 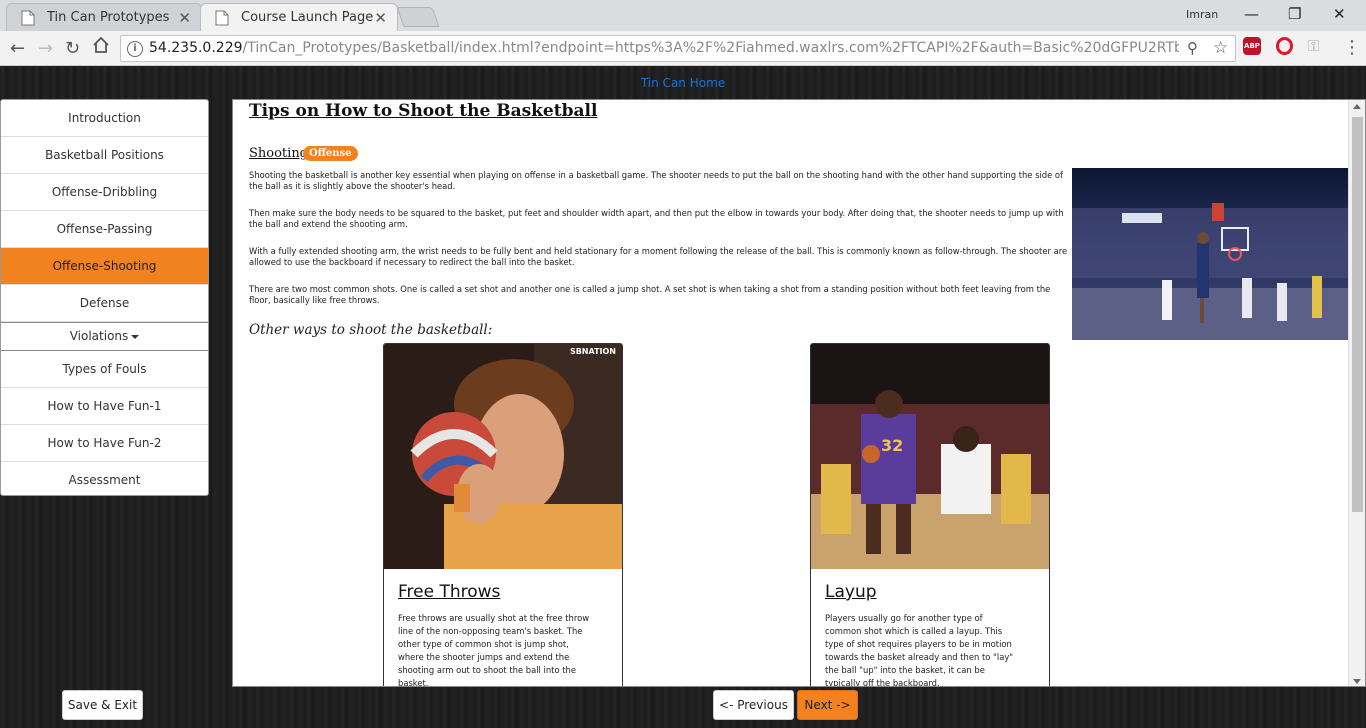 I want to click on sidebar-item-types-of-fouls: Types of Fouls, so click(x=104, y=369).